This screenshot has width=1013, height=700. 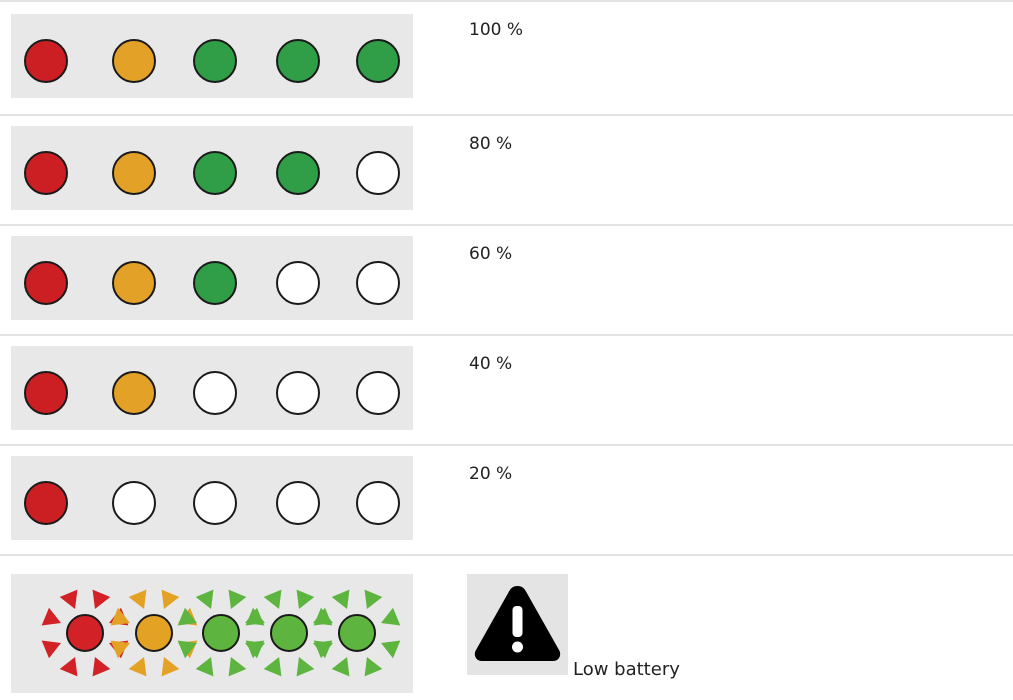 I want to click on warning-icon-box, so click(x=517, y=624).